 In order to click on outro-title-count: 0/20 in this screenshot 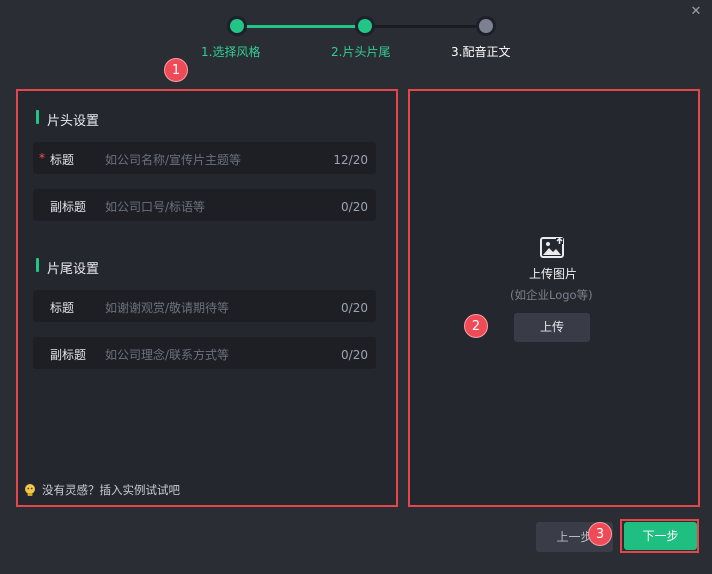, I will do `click(354, 308)`.